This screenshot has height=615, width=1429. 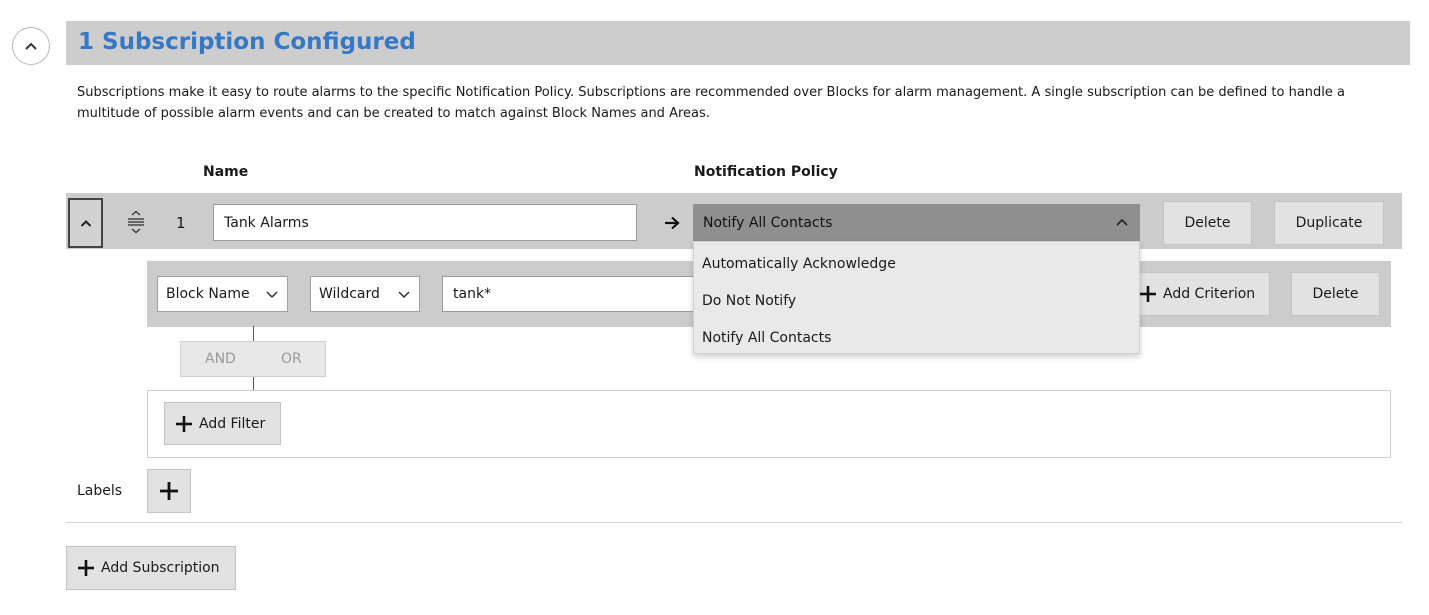 I want to click on name-column-label: Name, so click(x=226, y=172).